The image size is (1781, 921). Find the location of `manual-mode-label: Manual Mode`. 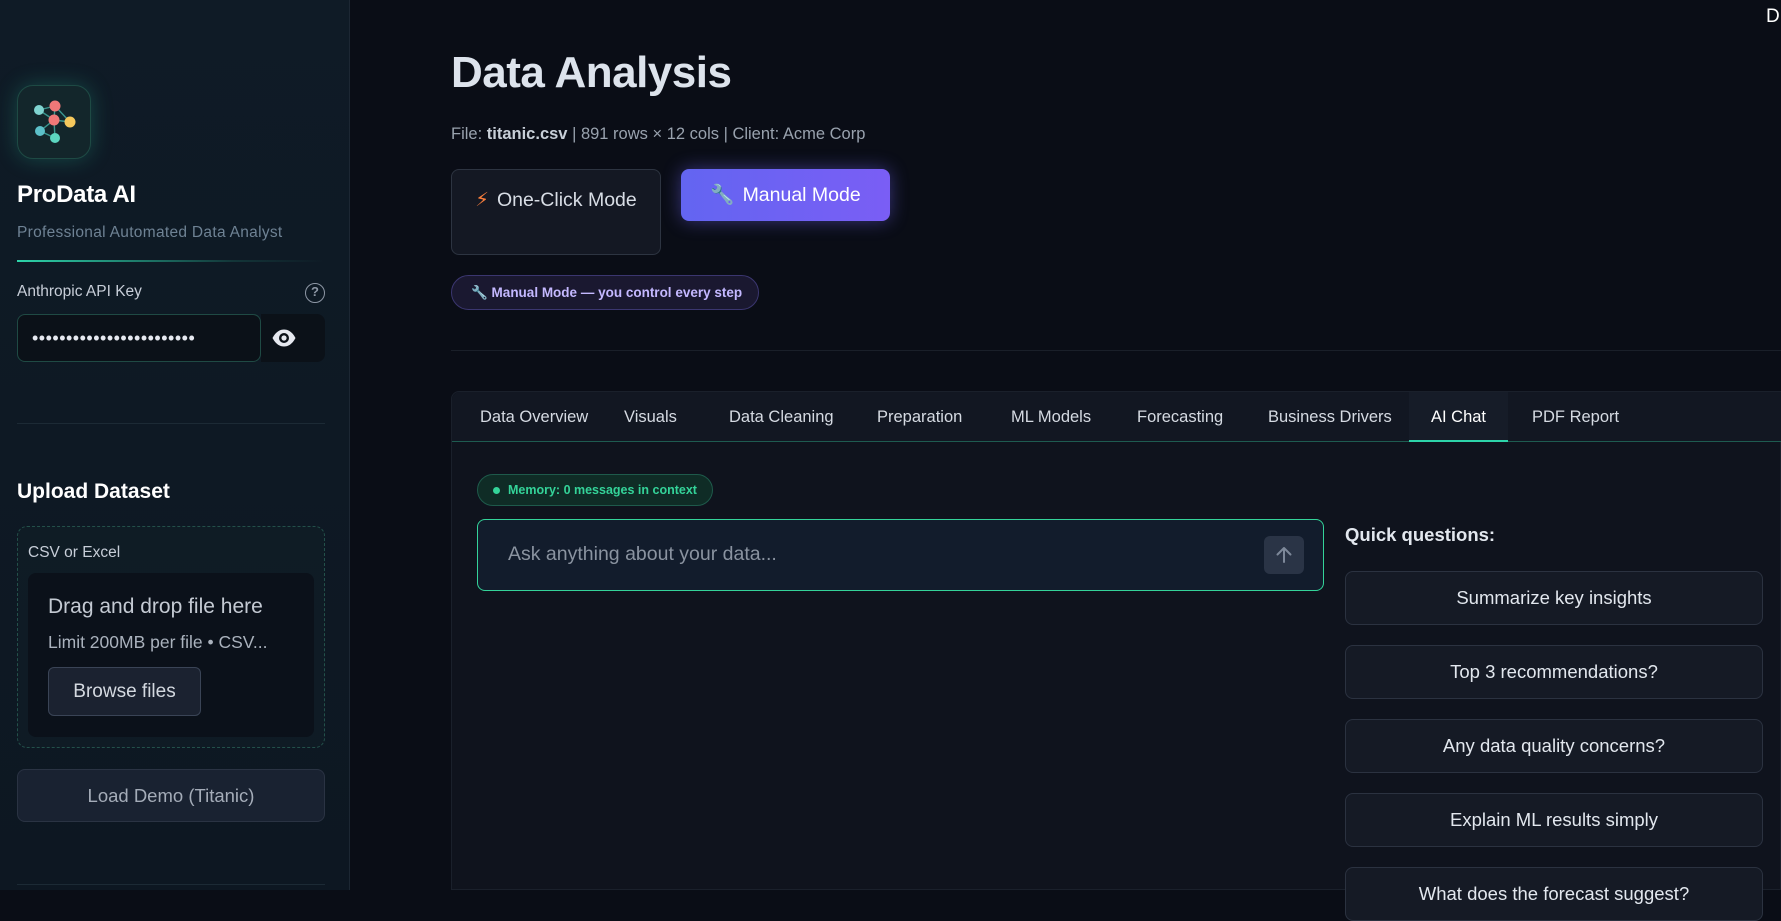

manual-mode-label: Manual Mode is located at coordinates (801, 195).